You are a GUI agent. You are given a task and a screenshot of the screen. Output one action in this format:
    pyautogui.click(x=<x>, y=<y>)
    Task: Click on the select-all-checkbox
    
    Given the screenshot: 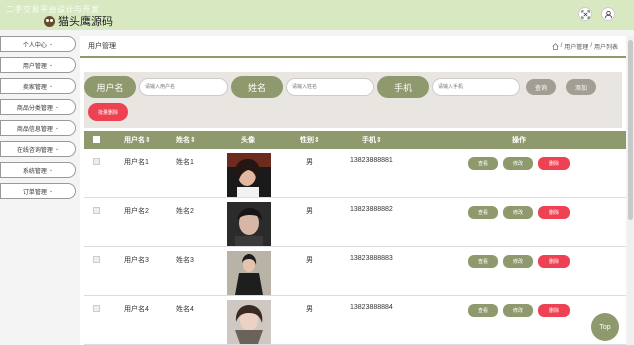 What is the action you would take?
    pyautogui.click(x=96, y=139)
    